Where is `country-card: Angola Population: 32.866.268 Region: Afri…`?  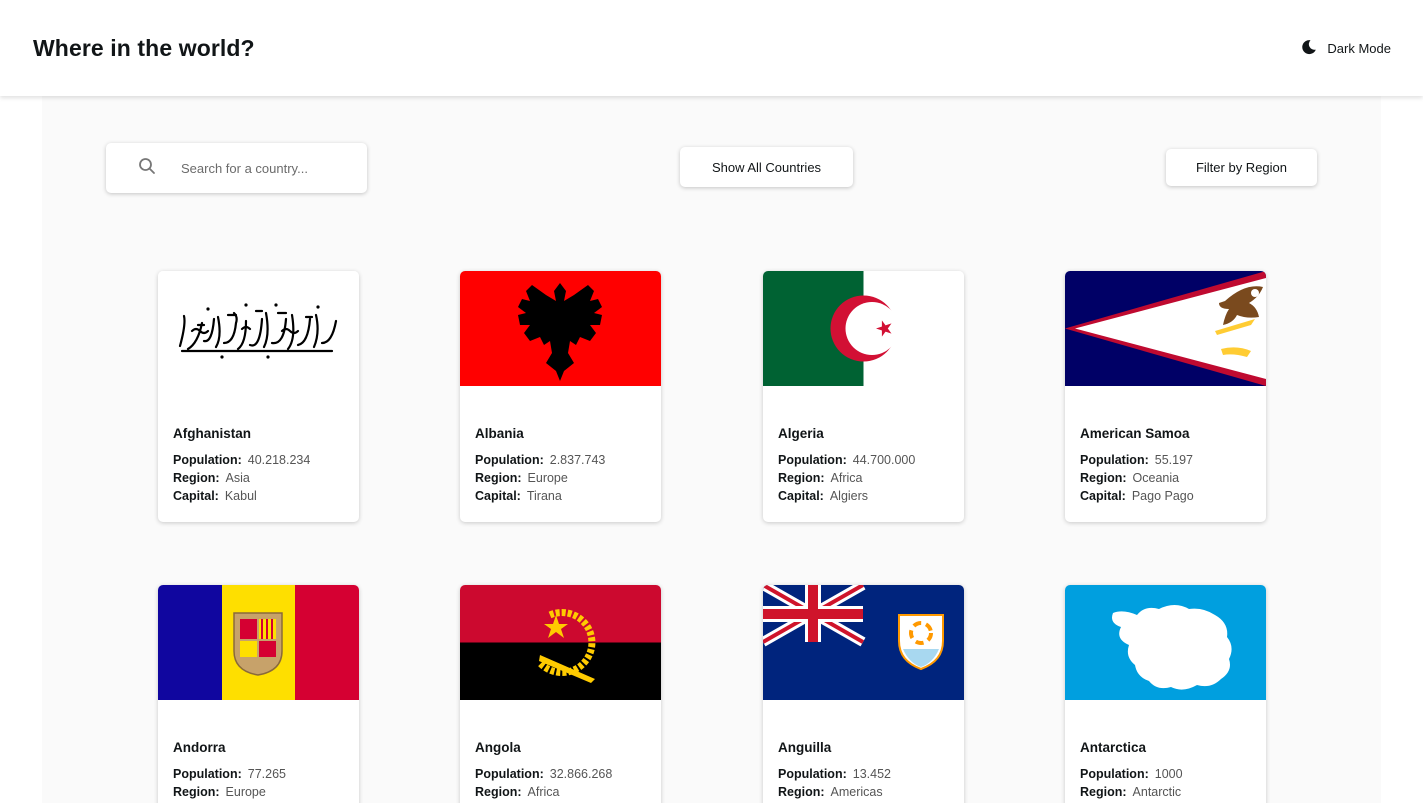 country-card: Angola Population: 32.866.268 Region: Afri… is located at coordinates (560, 694).